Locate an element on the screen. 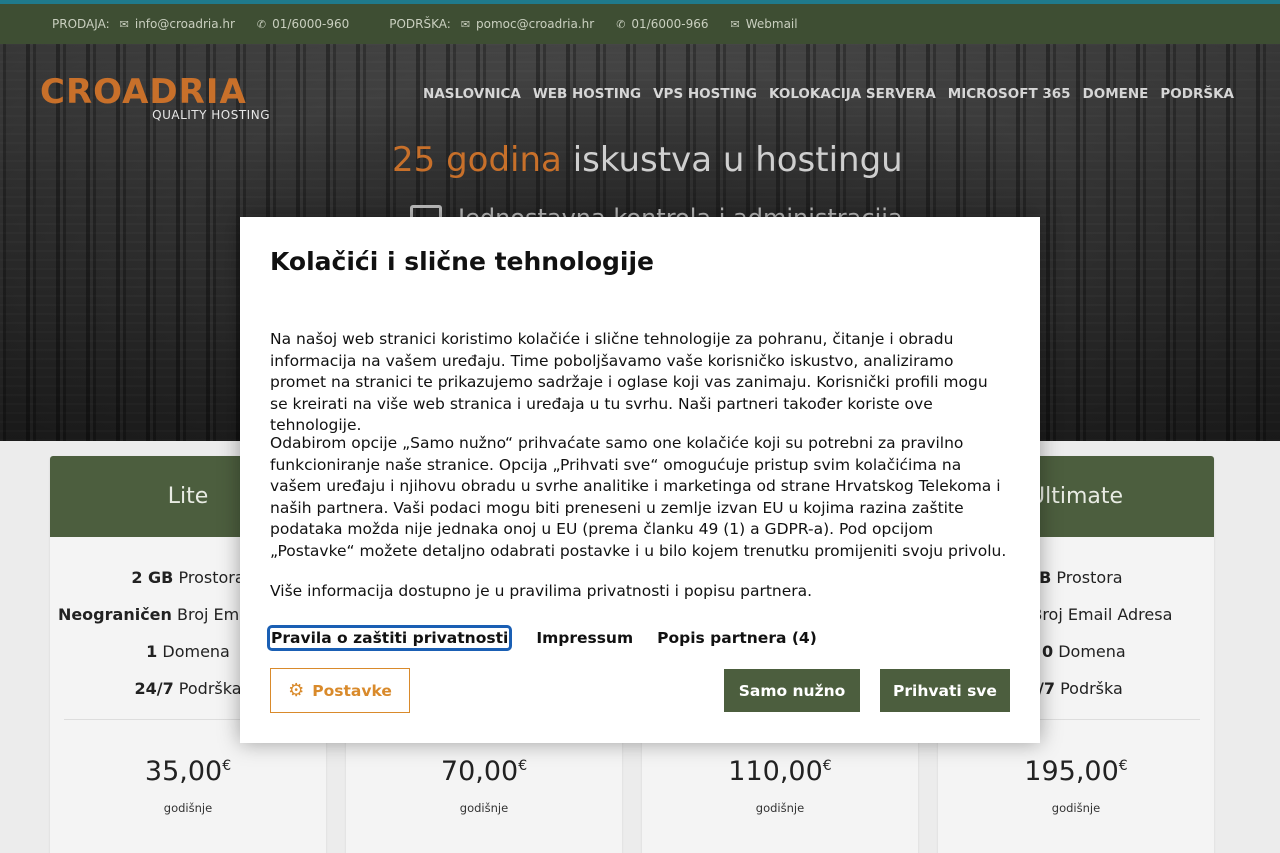  sales-phone-link: ✆ 01/6000-960 is located at coordinates (303, 24).